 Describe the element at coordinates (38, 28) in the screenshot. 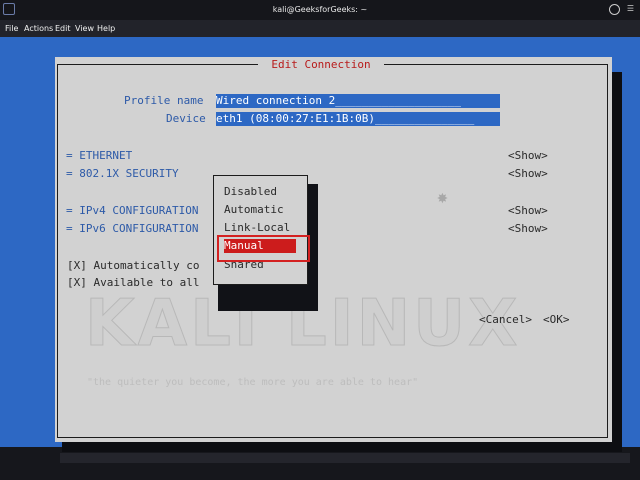

I see `menu-actions: Actions` at that location.